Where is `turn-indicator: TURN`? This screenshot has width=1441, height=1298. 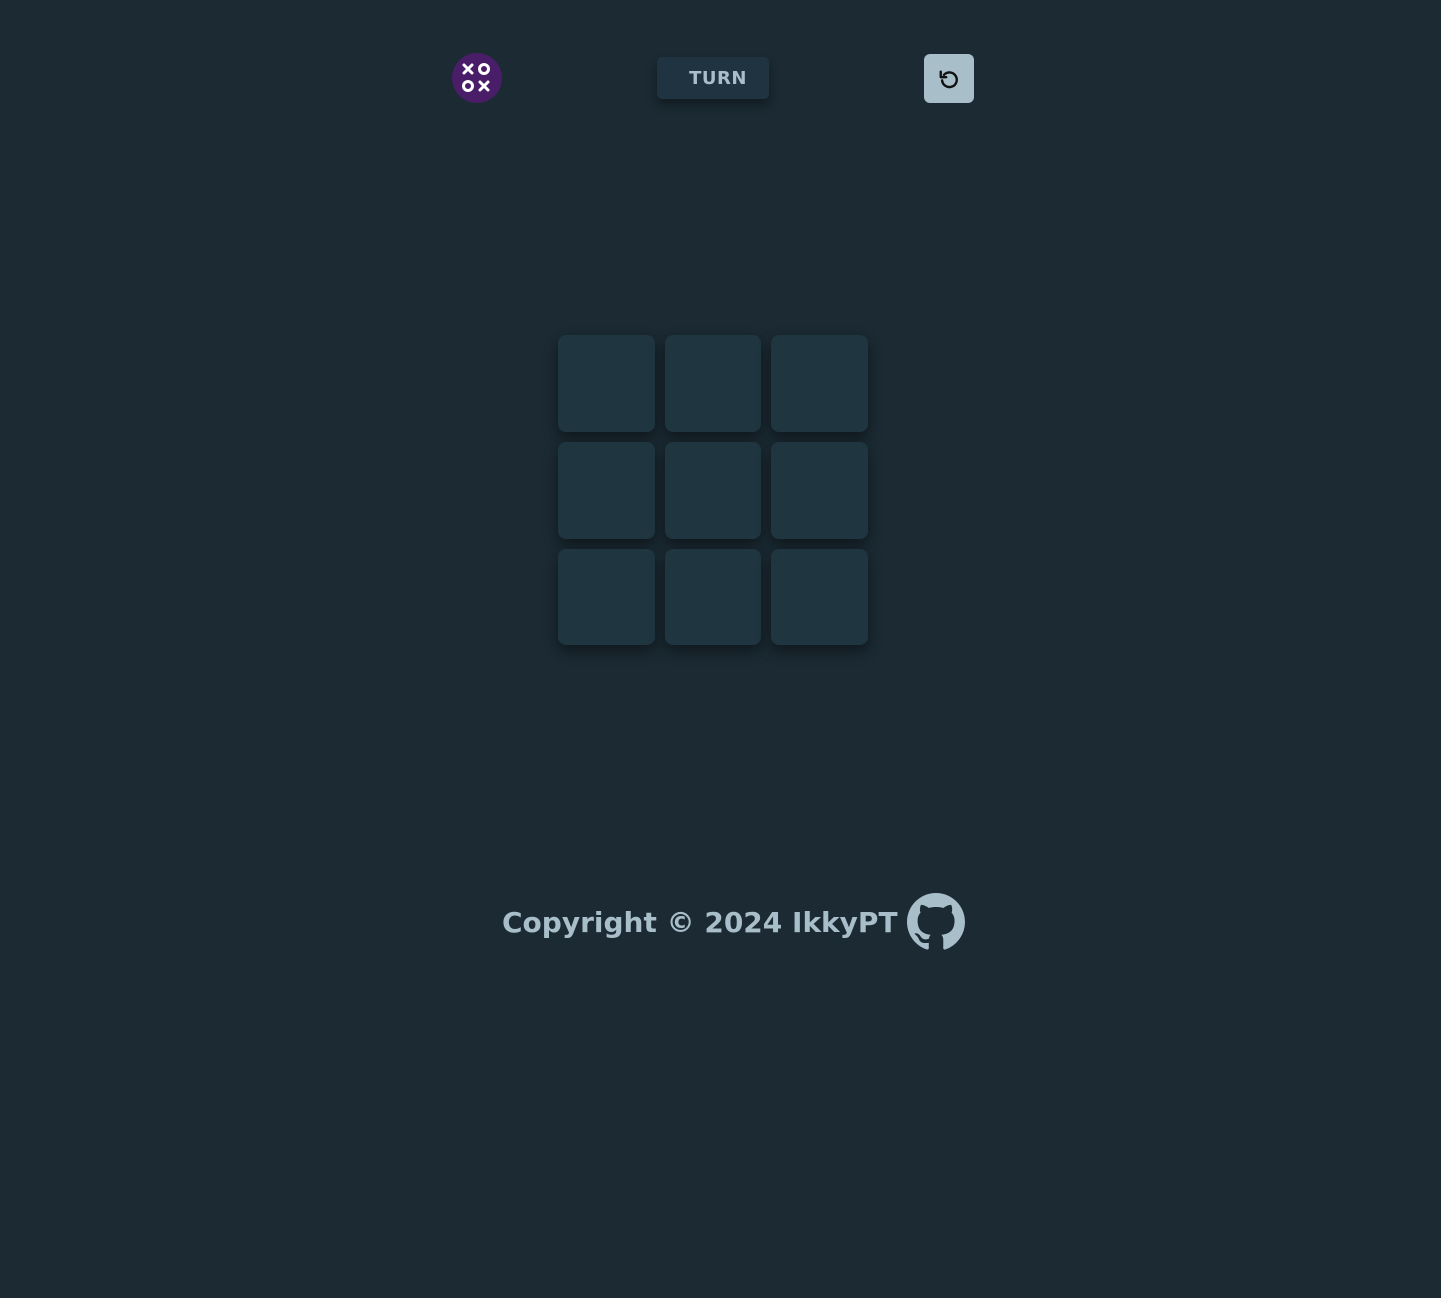
turn-indicator: TURN is located at coordinates (713, 78).